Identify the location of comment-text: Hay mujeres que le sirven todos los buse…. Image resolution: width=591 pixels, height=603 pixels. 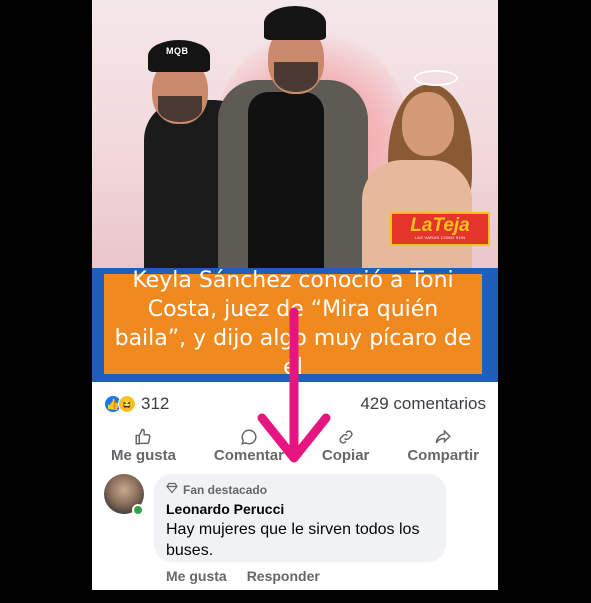
(293, 540).